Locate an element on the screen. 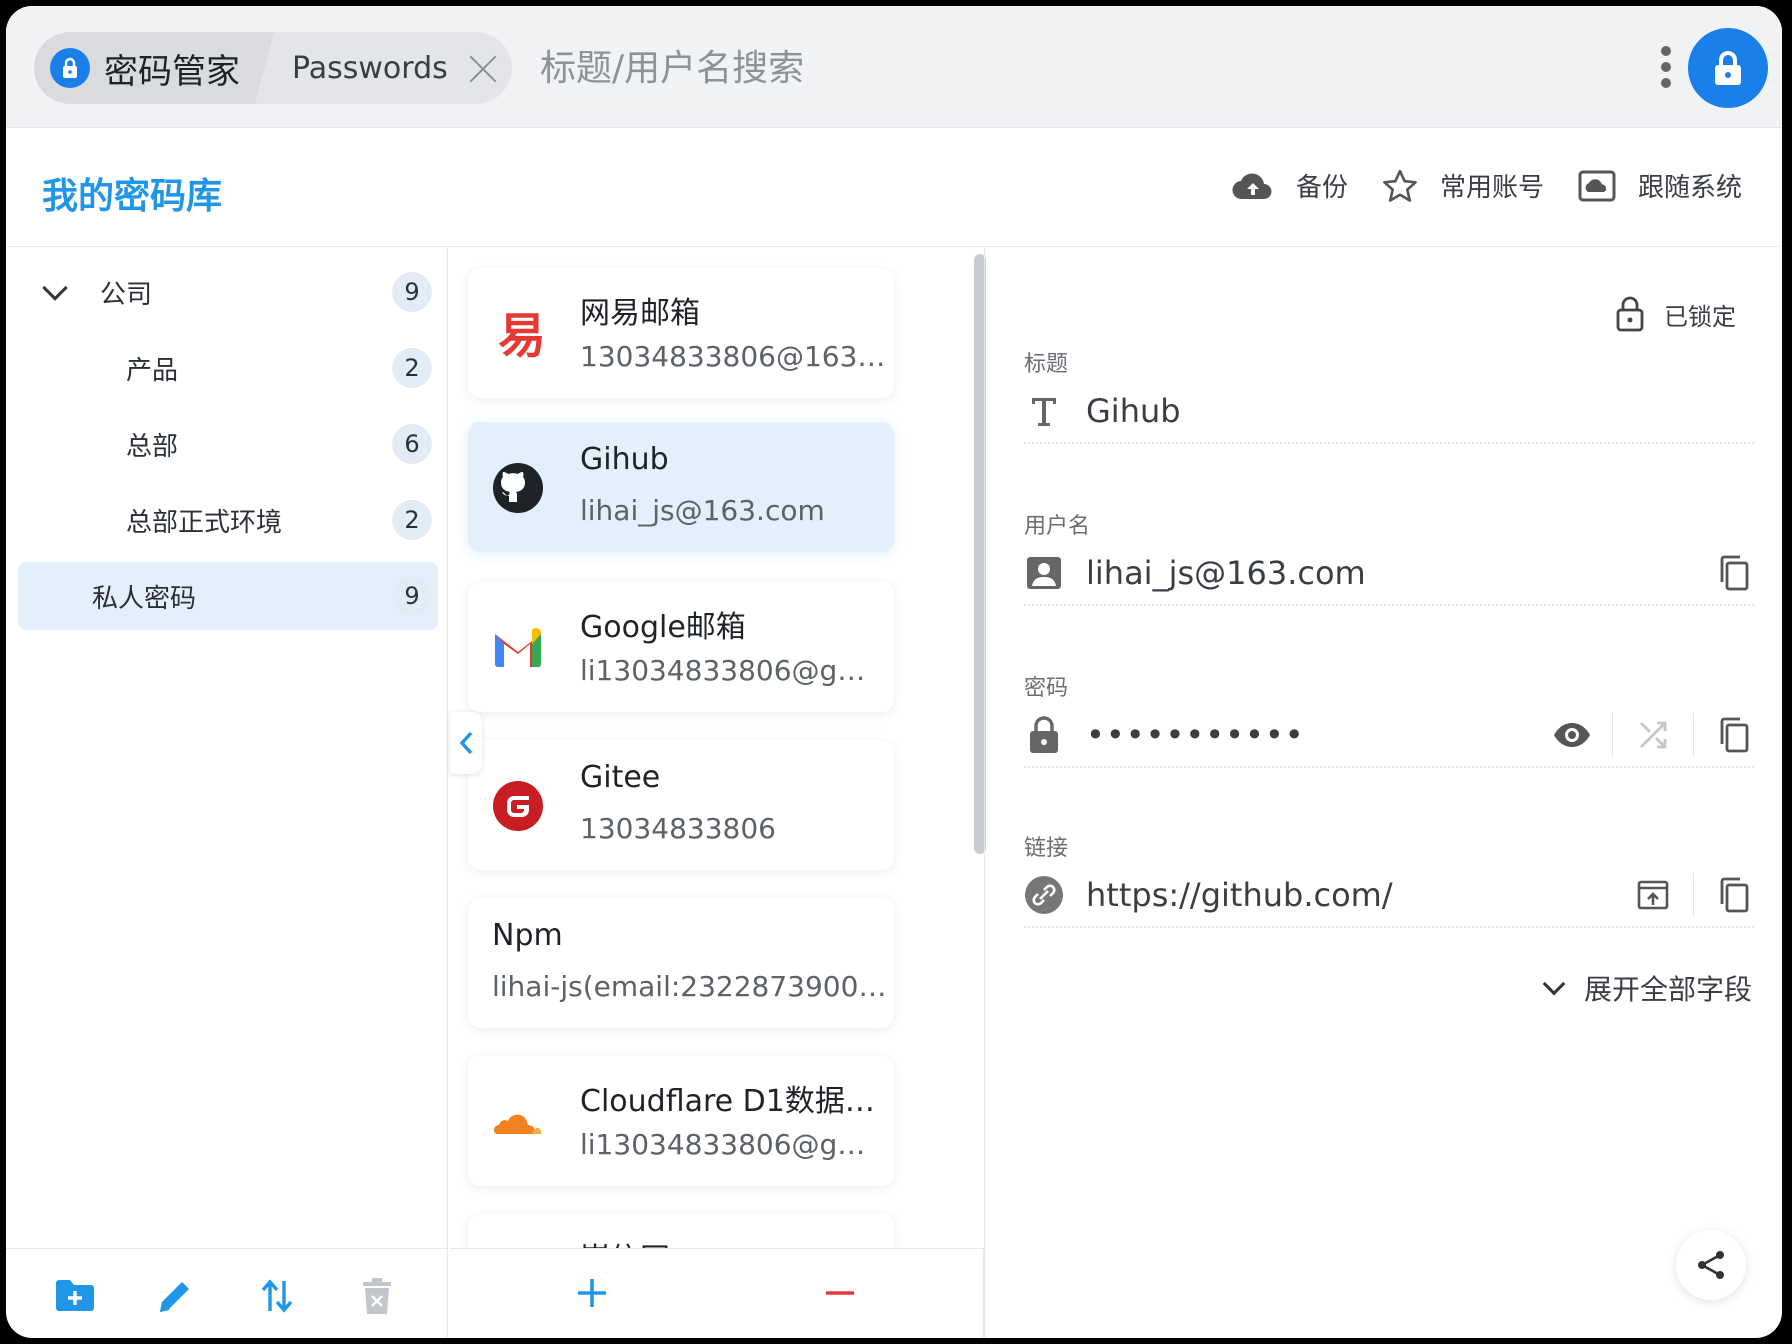 The height and width of the screenshot is (1344, 1792). link-field: https://github.com/ is located at coordinates (1389, 896).